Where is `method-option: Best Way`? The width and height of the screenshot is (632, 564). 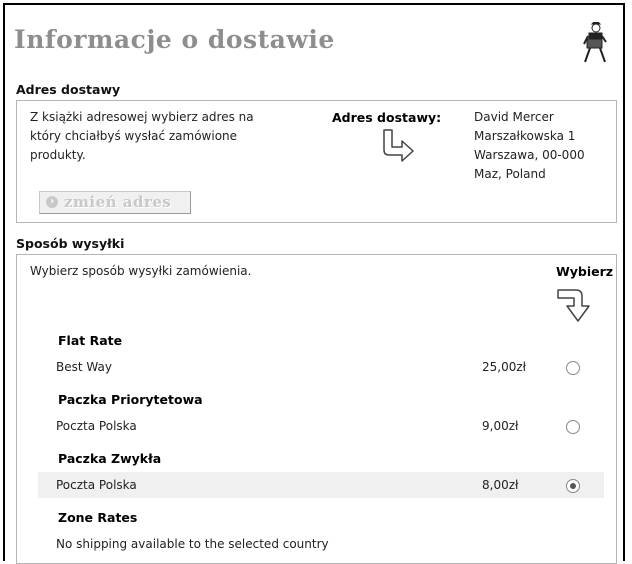 method-option: Best Way is located at coordinates (84, 367).